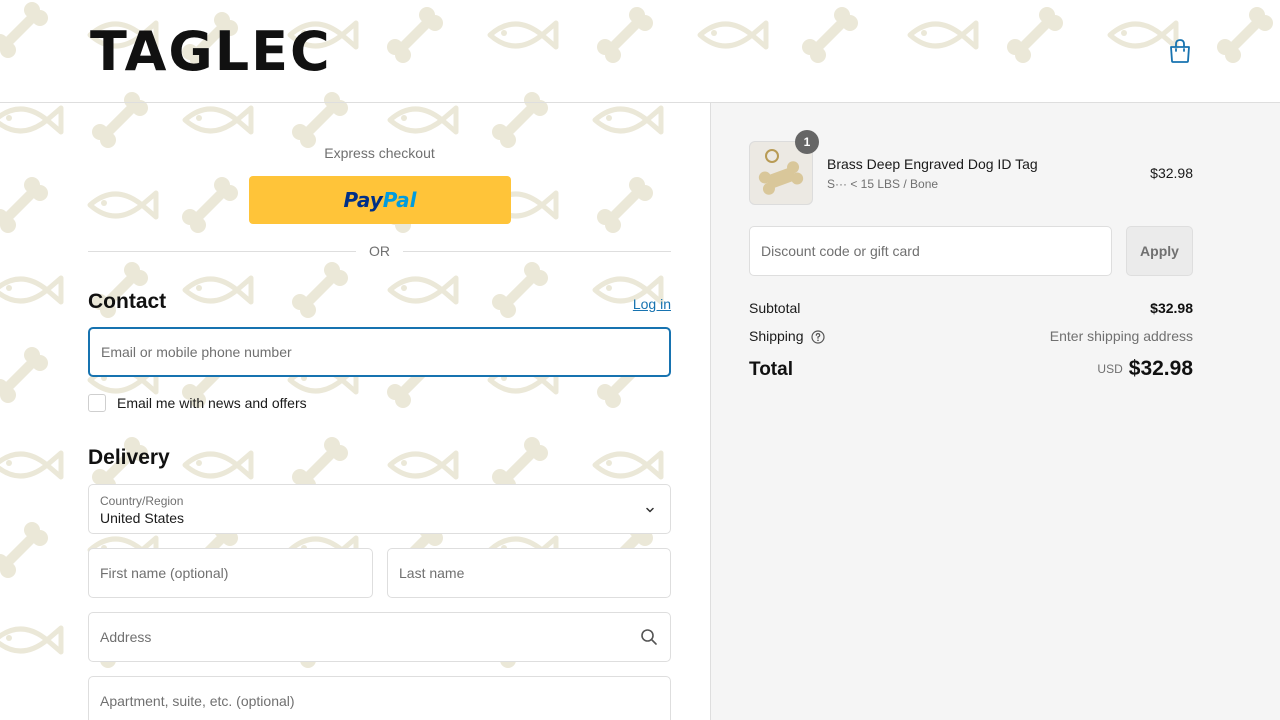  I want to click on discount-field, so click(930, 251).